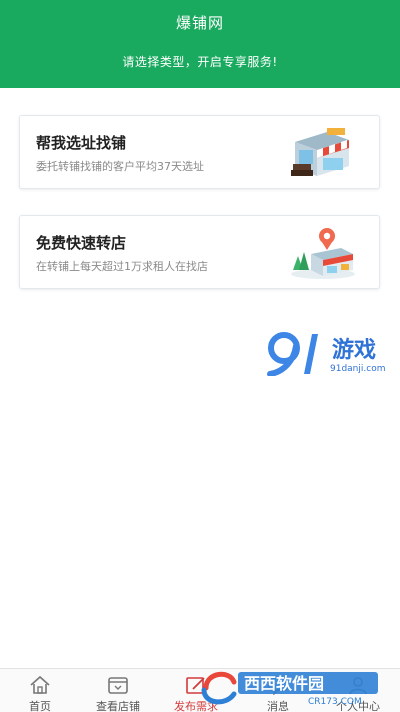 The width and height of the screenshot is (400, 712). I want to click on tab-view-shops: 查看店铺, so click(118, 690).